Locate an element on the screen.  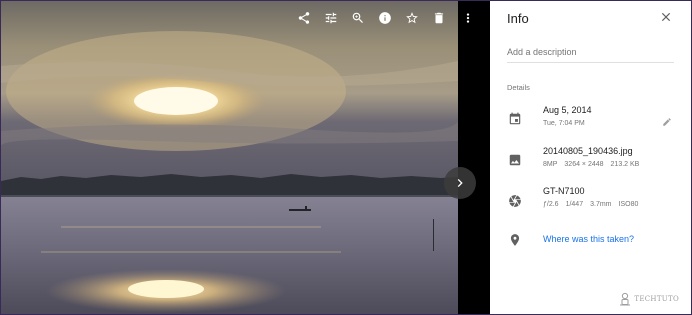
file-megapixels: 8MP is located at coordinates (550, 164).